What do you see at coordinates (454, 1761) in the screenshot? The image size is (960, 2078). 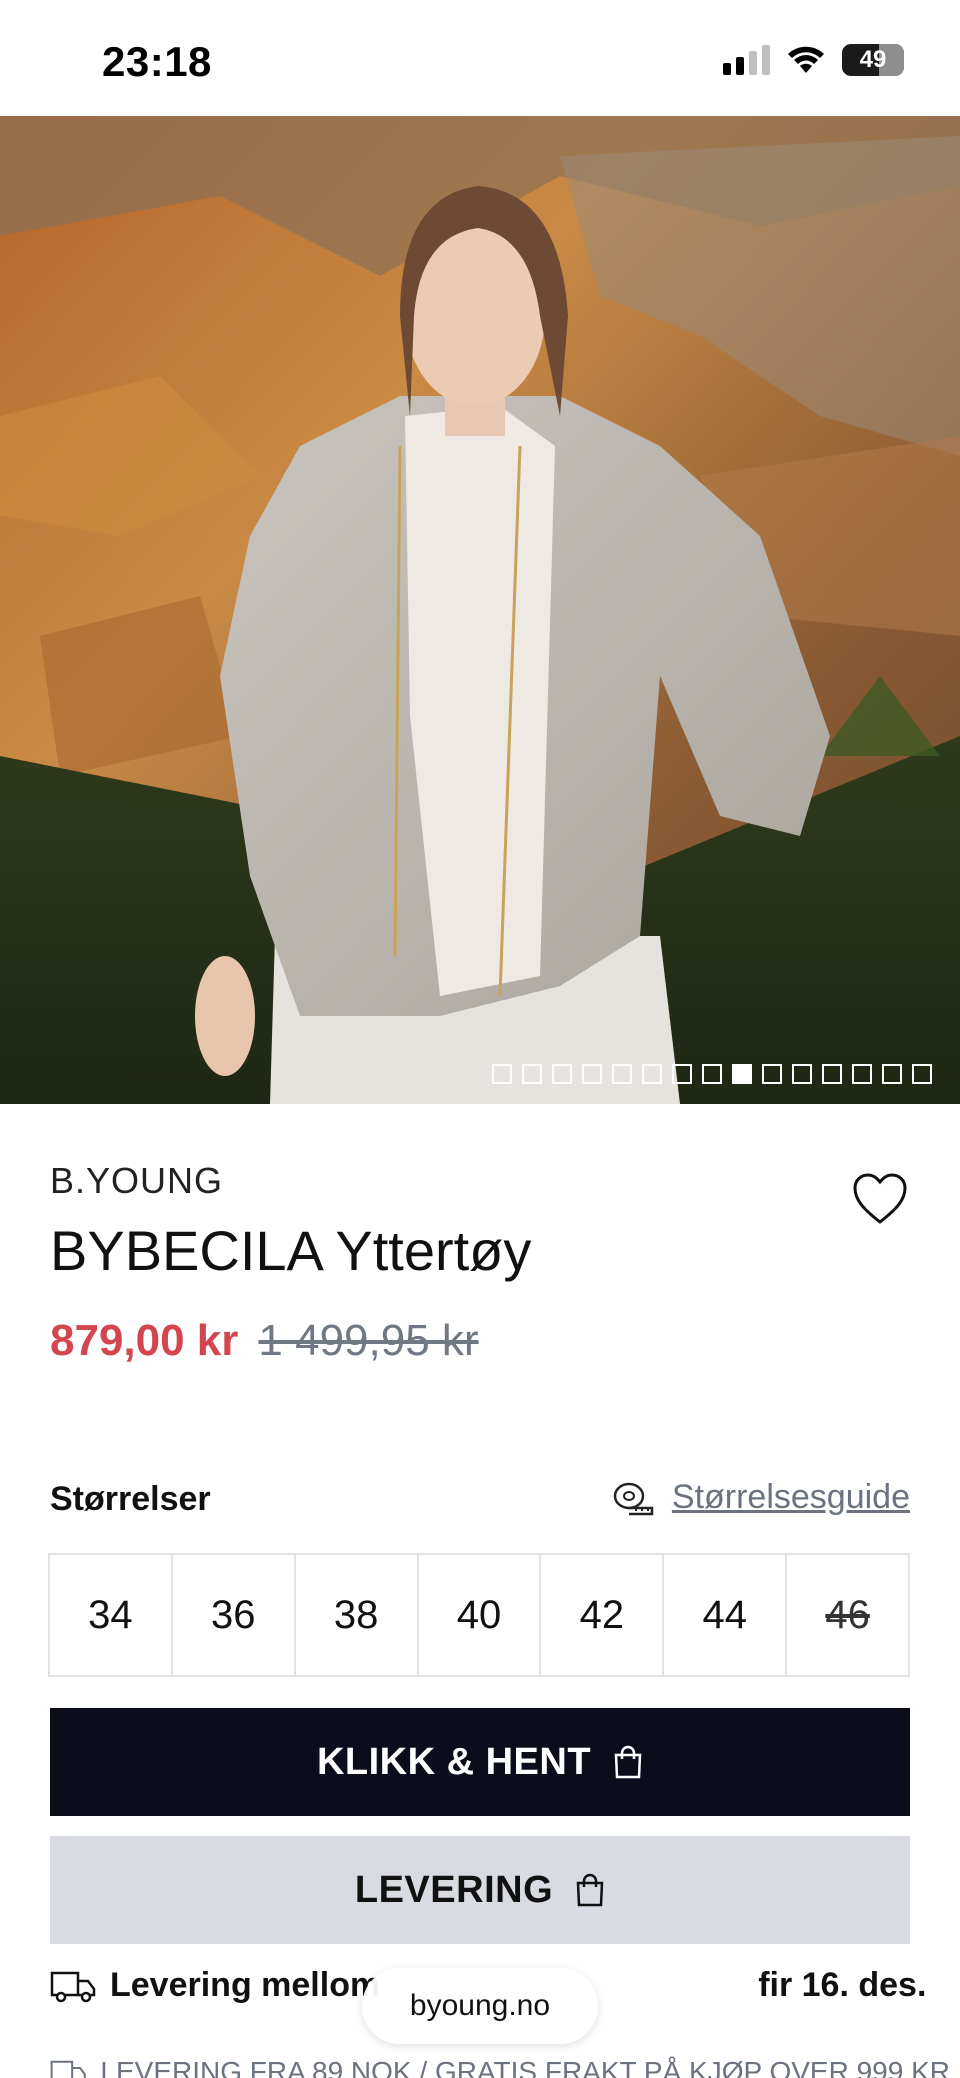 I see `click-and-collect-label: KLIKK & HENT` at bounding box center [454, 1761].